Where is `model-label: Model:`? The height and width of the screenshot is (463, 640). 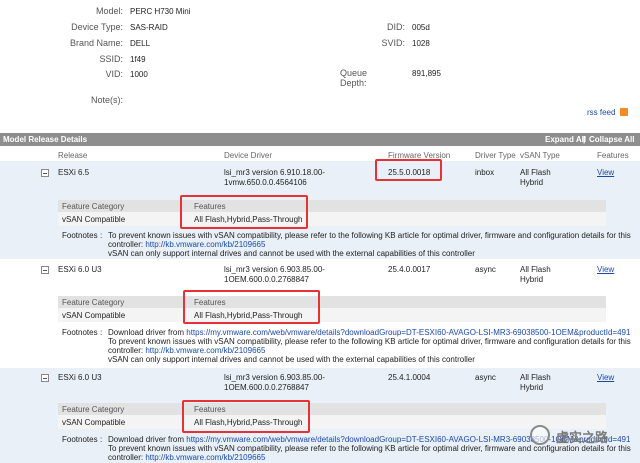
model-label: Model: is located at coordinates (109, 11).